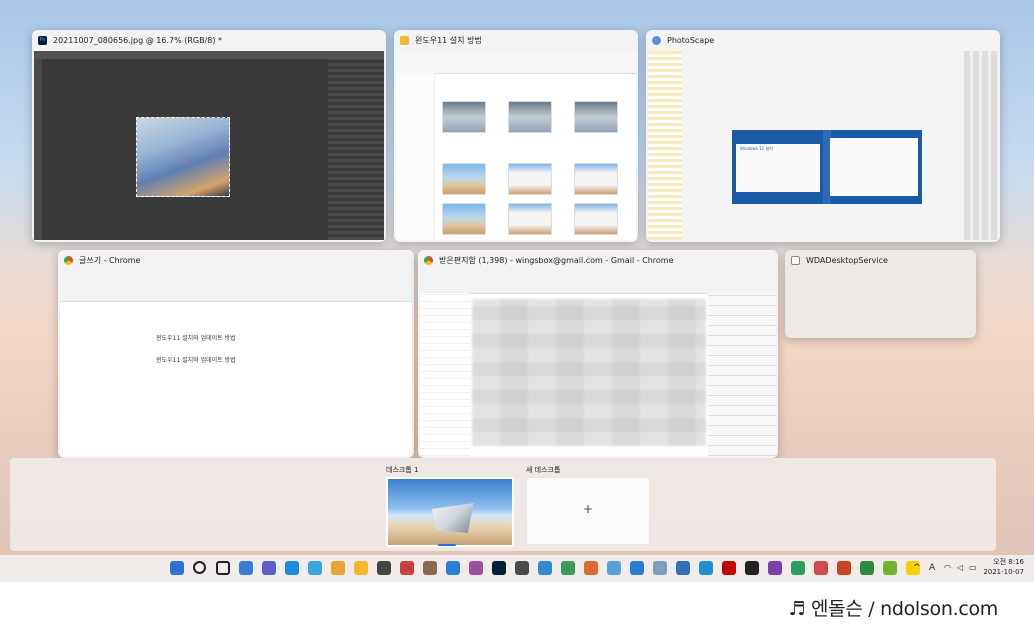  Describe the element at coordinates (183, 157) in the screenshot. I see `canvas-image` at that location.